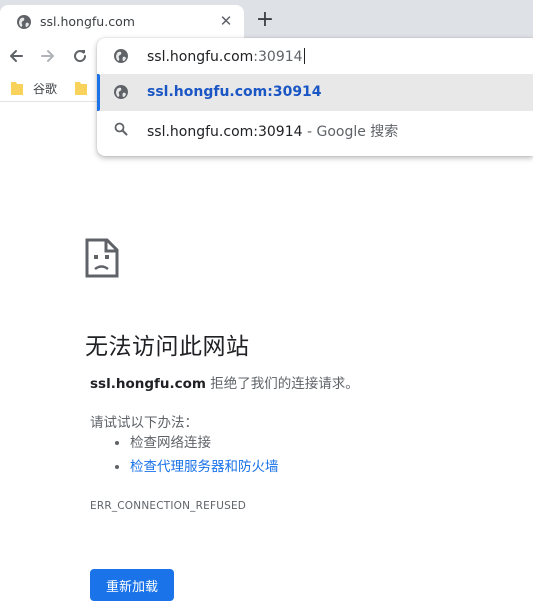 The image size is (533, 612). What do you see at coordinates (144, 423) in the screenshot?
I see `try-label: 请试试以下办法：` at bounding box center [144, 423].